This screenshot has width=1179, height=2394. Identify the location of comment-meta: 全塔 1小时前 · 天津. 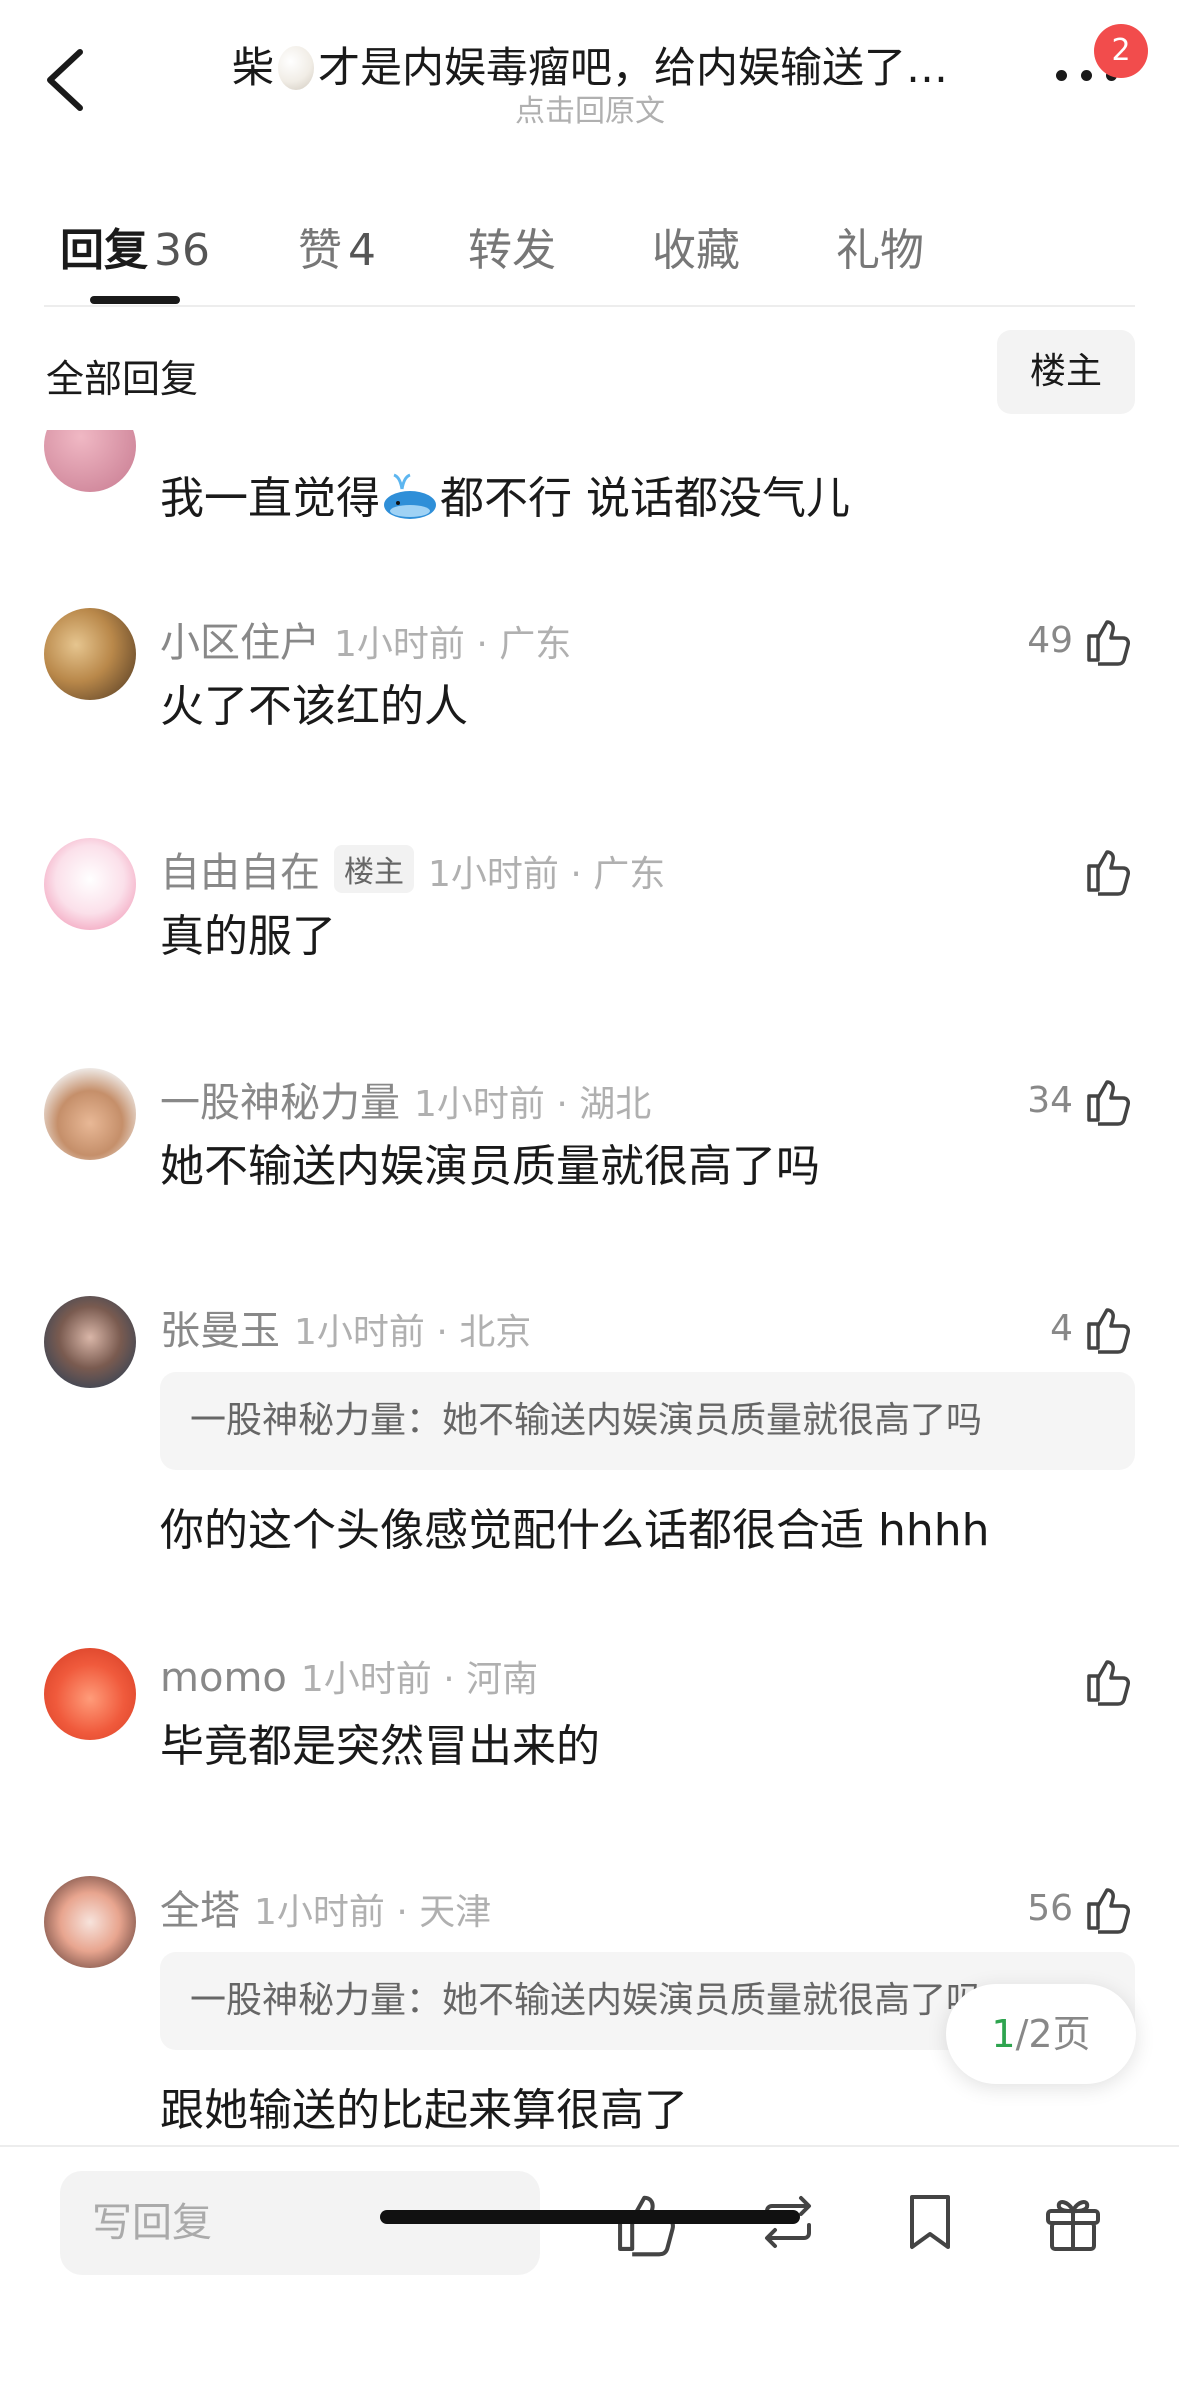
(325, 1907).